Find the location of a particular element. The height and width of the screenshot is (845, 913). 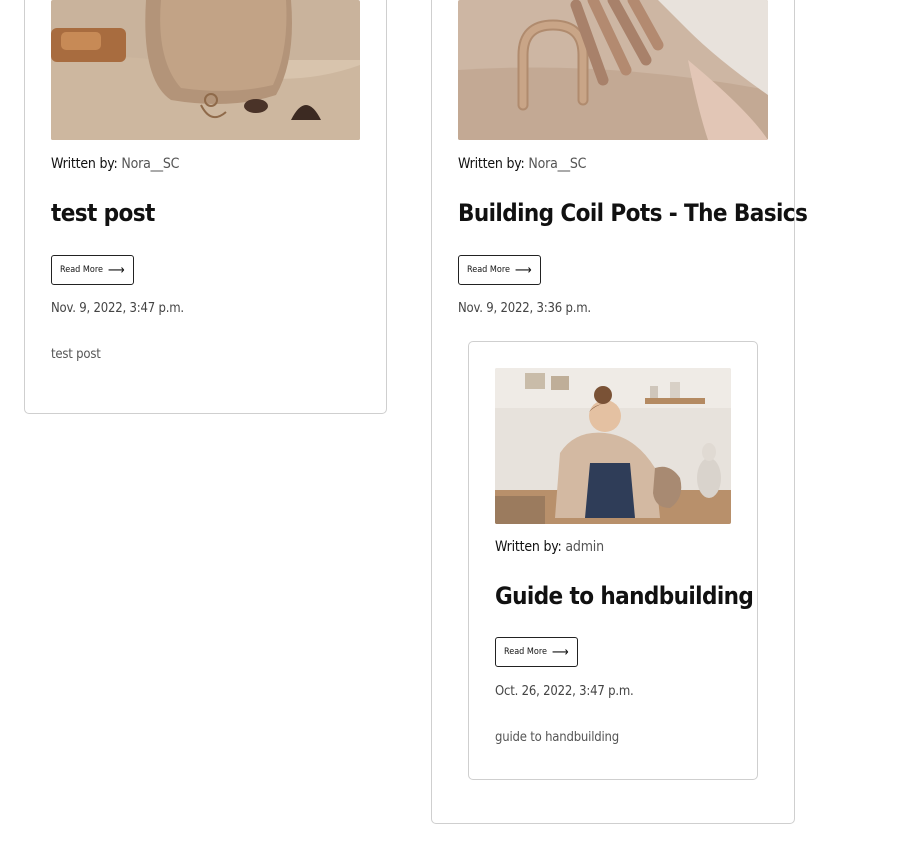

post-date: Nov. 9, 2022, 3:47 p.m. is located at coordinates (117, 308).